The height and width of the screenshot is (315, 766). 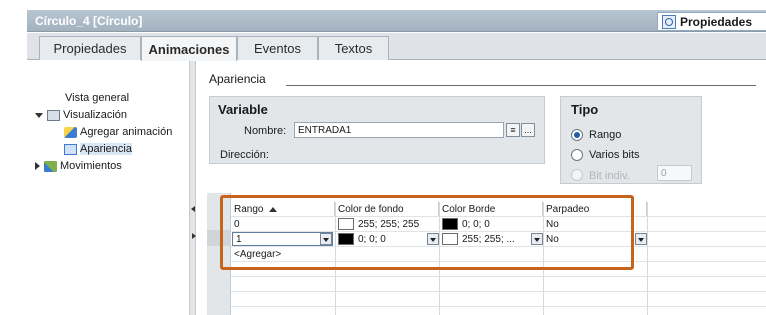 What do you see at coordinates (37, 166) in the screenshot?
I see `collapse-icon` at bounding box center [37, 166].